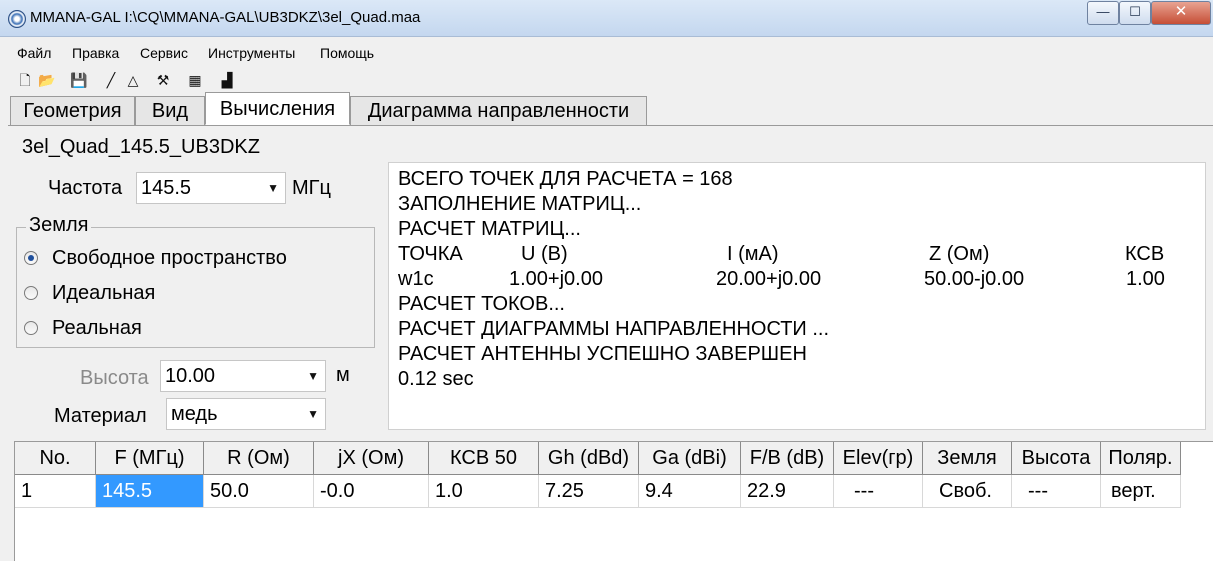  What do you see at coordinates (34, 53) in the screenshot?
I see `menu-file: Файл` at bounding box center [34, 53].